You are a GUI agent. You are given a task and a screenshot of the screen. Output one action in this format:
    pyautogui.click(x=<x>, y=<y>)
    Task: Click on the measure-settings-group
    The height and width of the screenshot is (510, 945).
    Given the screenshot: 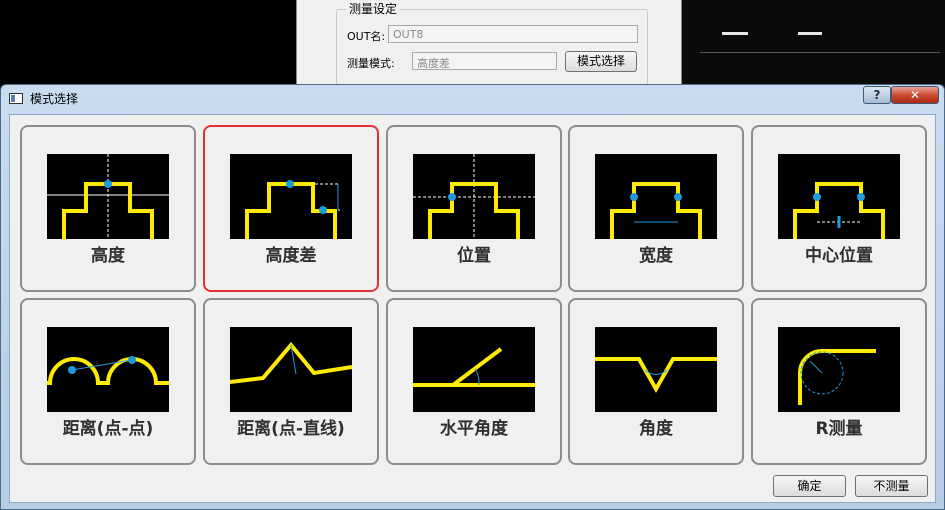 What is the action you would take?
    pyautogui.click(x=492, y=50)
    